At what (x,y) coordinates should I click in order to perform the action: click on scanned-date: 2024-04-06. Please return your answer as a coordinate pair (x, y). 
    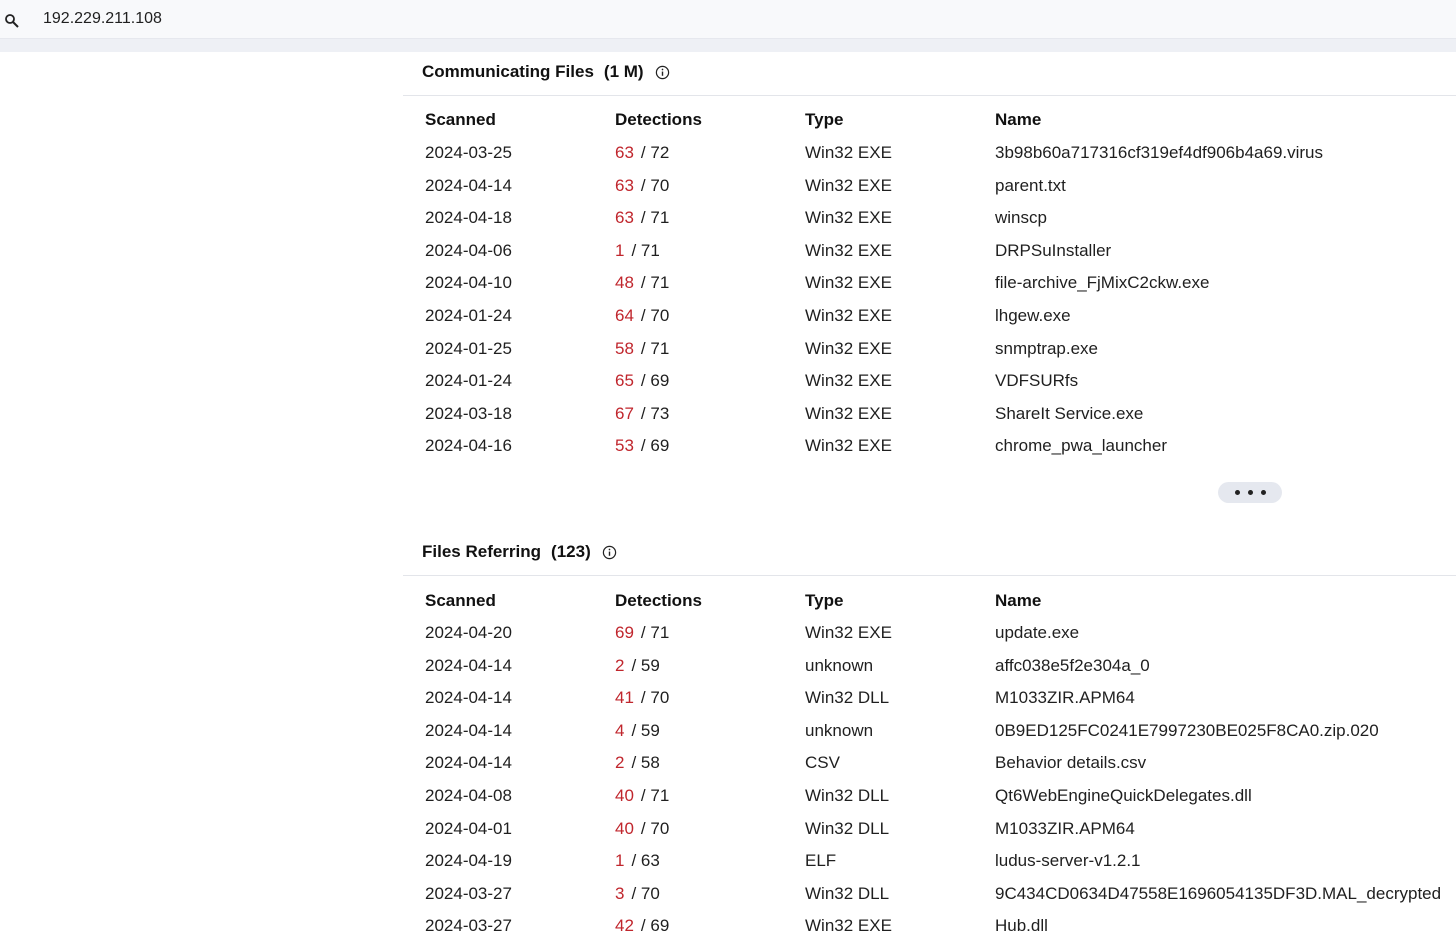
    Looking at the image, I should click on (468, 250).